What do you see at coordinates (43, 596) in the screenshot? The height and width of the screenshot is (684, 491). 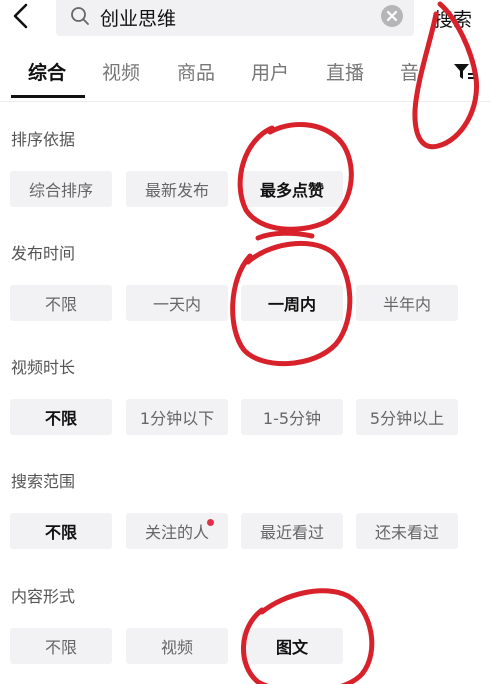 I see `section-title-content-type: 内容形式` at bounding box center [43, 596].